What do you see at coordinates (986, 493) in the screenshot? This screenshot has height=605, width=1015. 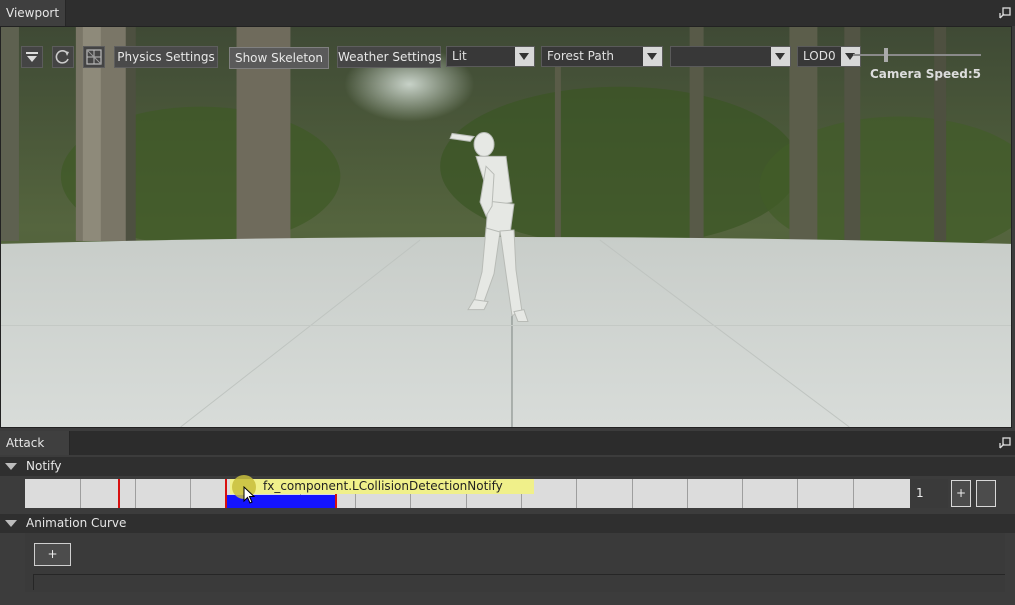 I see `remove-notify-track-button` at bounding box center [986, 493].